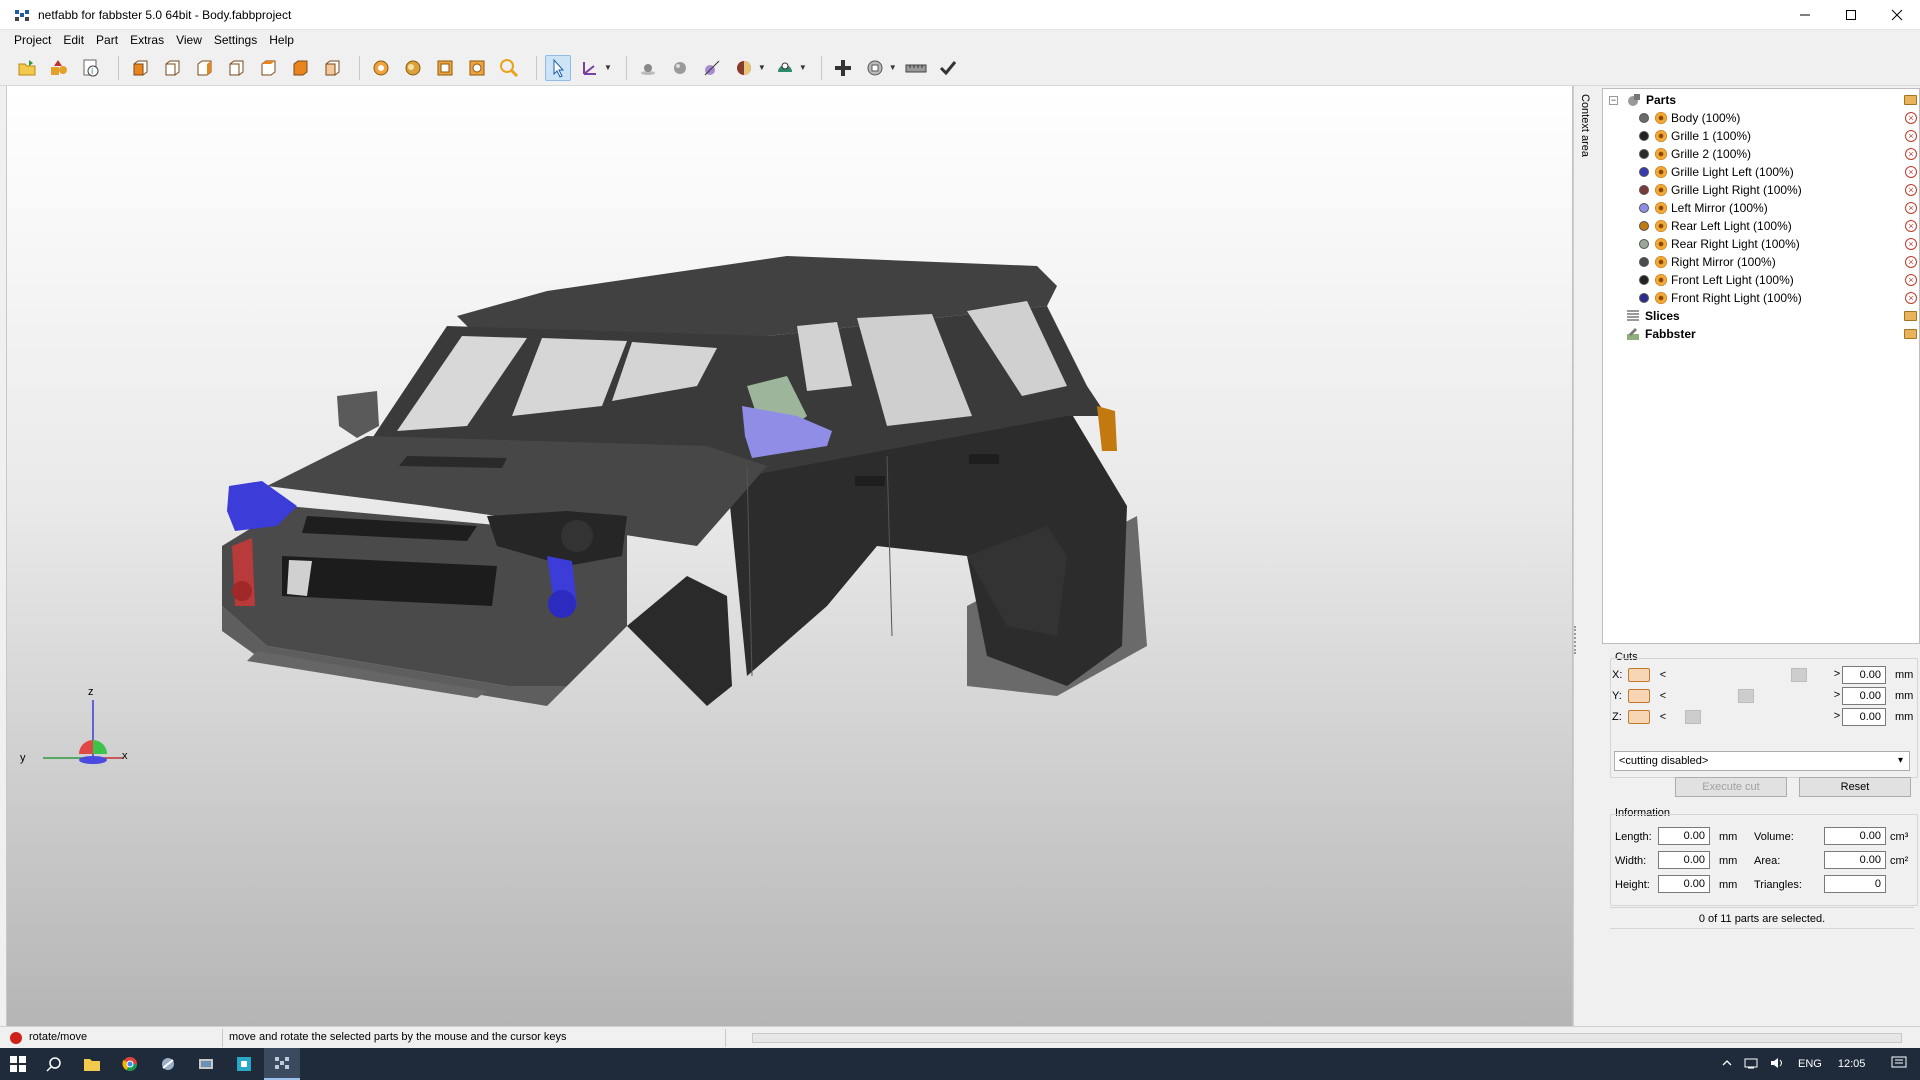 This screenshot has width=1920, height=1080. What do you see at coordinates (1851, 15) in the screenshot?
I see `maximize-button` at bounding box center [1851, 15].